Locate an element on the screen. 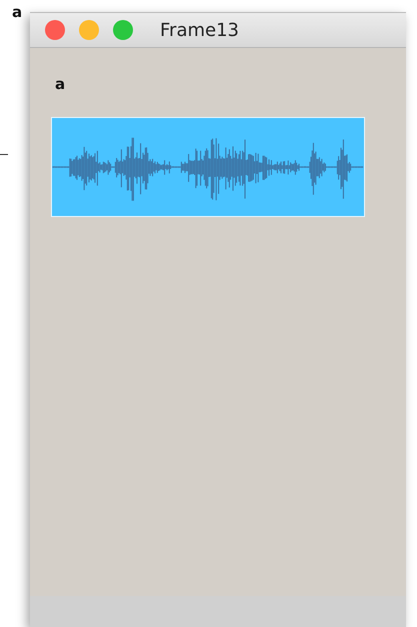 Image resolution: width=417 pixels, height=627 pixels. minimize-button is located at coordinates (89, 30).